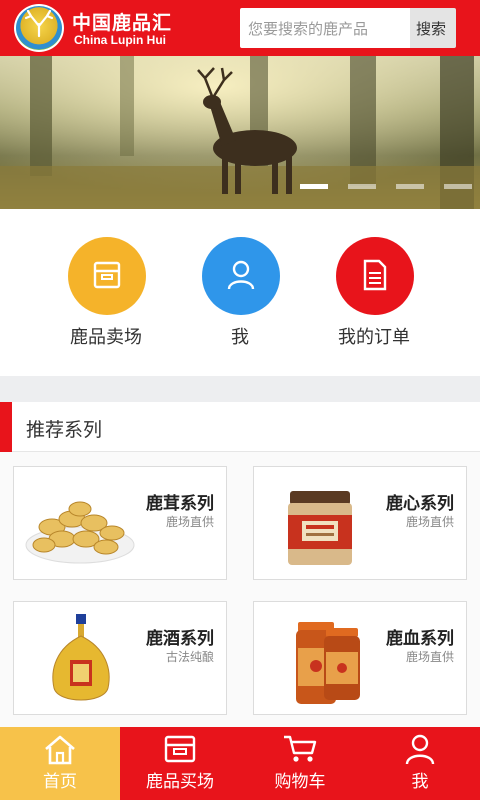  Describe the element at coordinates (106, 337) in the screenshot. I see `quick-item-label: 鹿品卖场` at that location.